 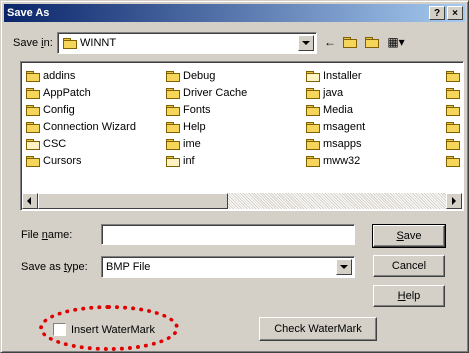 I want to click on folder-item: Fonts, so click(x=188, y=110).